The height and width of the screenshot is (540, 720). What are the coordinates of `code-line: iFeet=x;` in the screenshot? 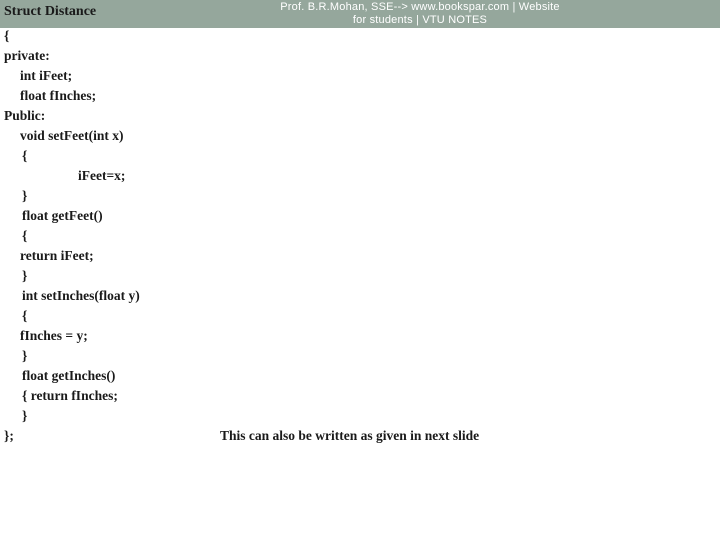 It's located at (102, 175).